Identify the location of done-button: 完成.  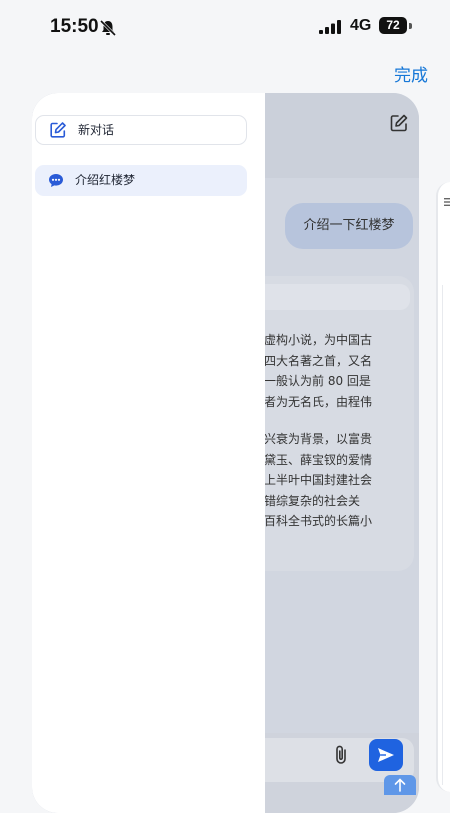
(411, 73).